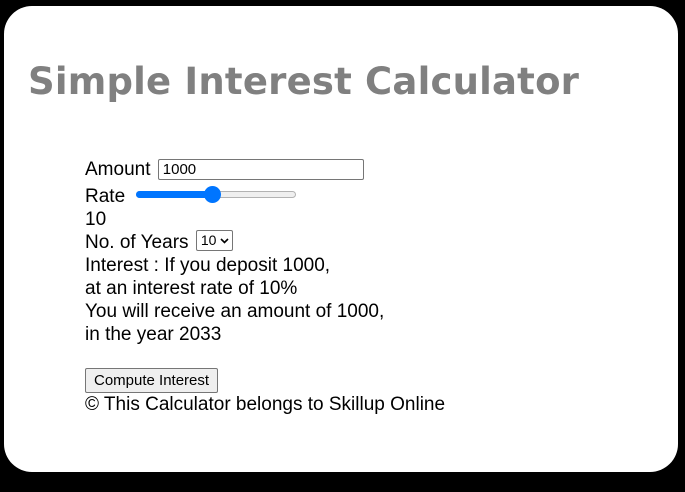 The width and height of the screenshot is (685, 492). I want to click on rate-value: 10, so click(96, 219).